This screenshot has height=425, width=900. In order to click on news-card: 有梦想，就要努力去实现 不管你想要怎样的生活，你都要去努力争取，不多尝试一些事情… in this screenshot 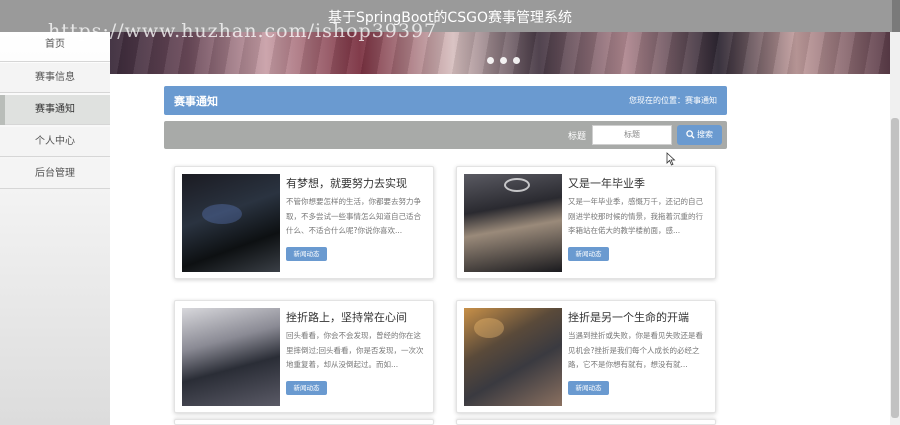, I will do `click(304, 222)`.